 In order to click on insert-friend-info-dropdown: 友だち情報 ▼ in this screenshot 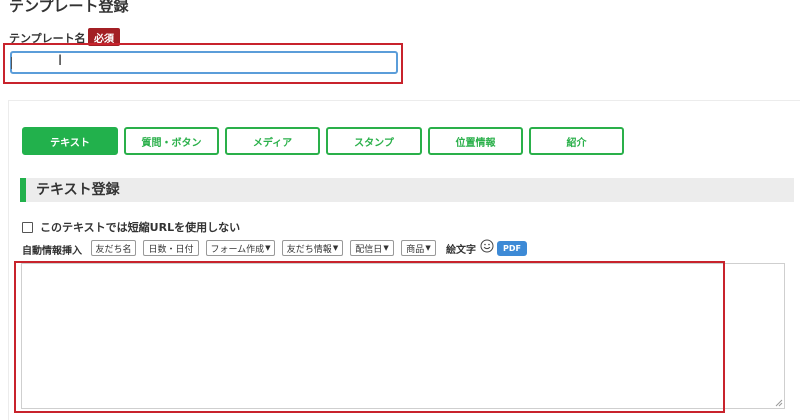, I will do `click(312, 248)`.